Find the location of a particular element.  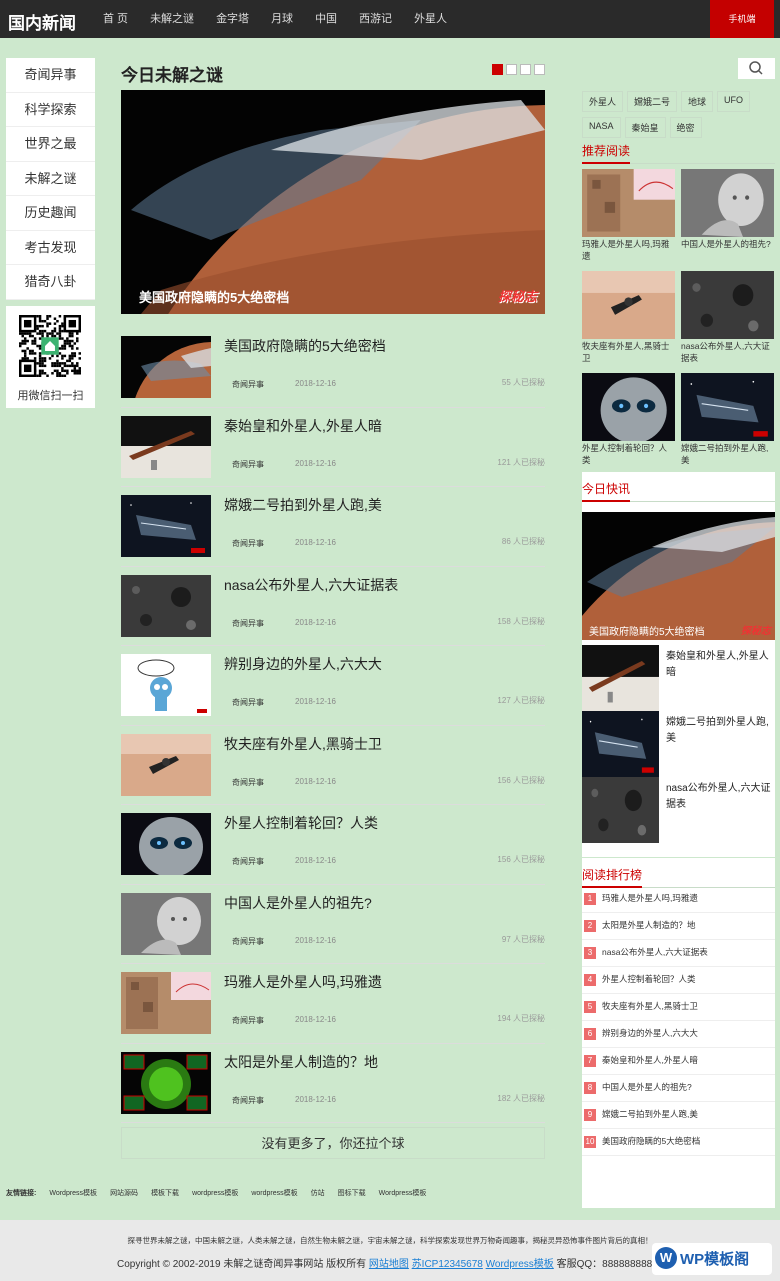

rank-item: 1 玛雅人是外星人吗,玛雅遗 is located at coordinates (678, 899).